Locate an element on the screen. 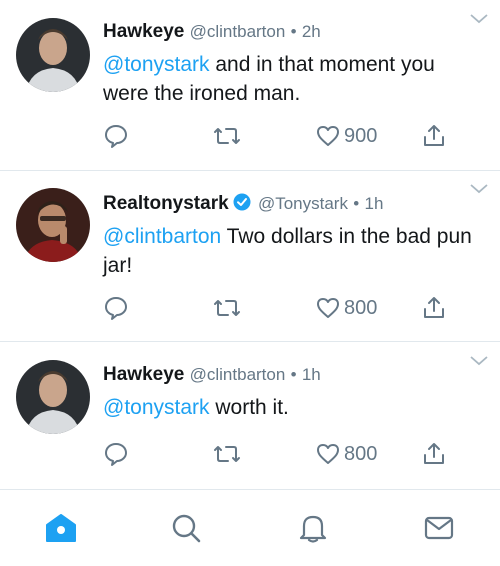 The width and height of the screenshot is (500, 566). notifications-icon is located at coordinates (313, 529).